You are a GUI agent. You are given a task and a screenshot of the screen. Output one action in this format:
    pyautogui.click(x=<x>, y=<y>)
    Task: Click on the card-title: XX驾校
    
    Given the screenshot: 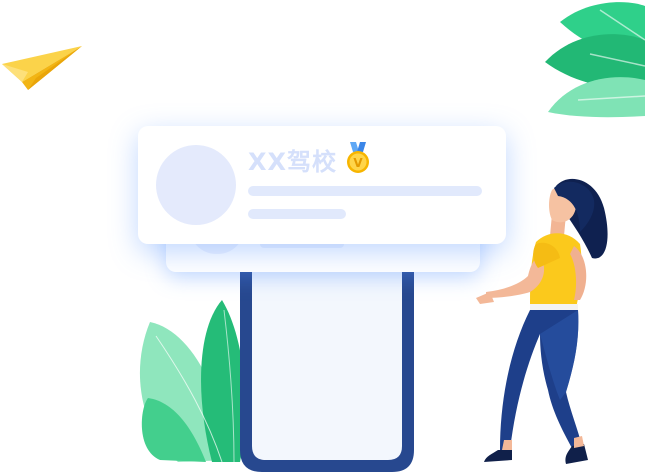 What is the action you would take?
    pyautogui.click(x=293, y=162)
    